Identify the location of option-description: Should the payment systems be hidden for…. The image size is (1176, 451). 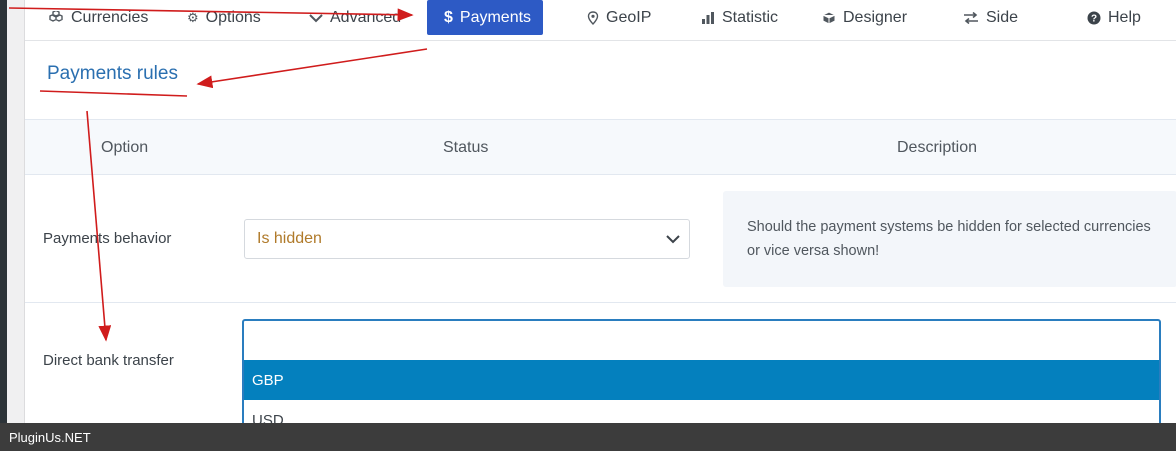
(949, 239).